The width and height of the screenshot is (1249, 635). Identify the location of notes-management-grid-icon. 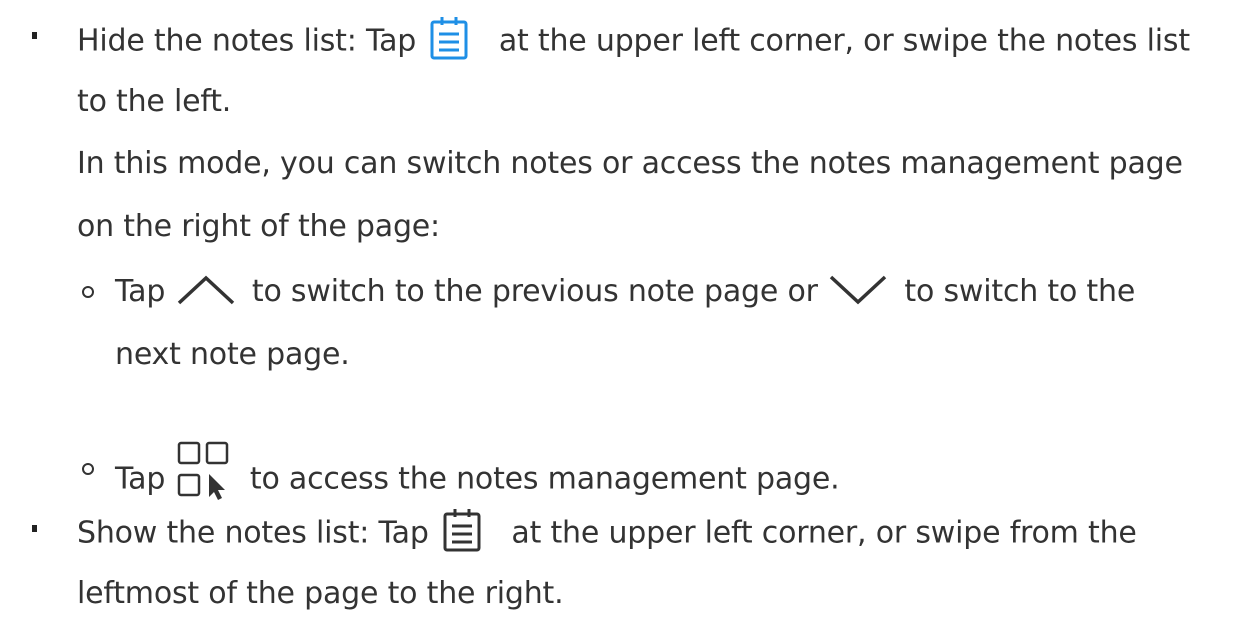
(203, 472).